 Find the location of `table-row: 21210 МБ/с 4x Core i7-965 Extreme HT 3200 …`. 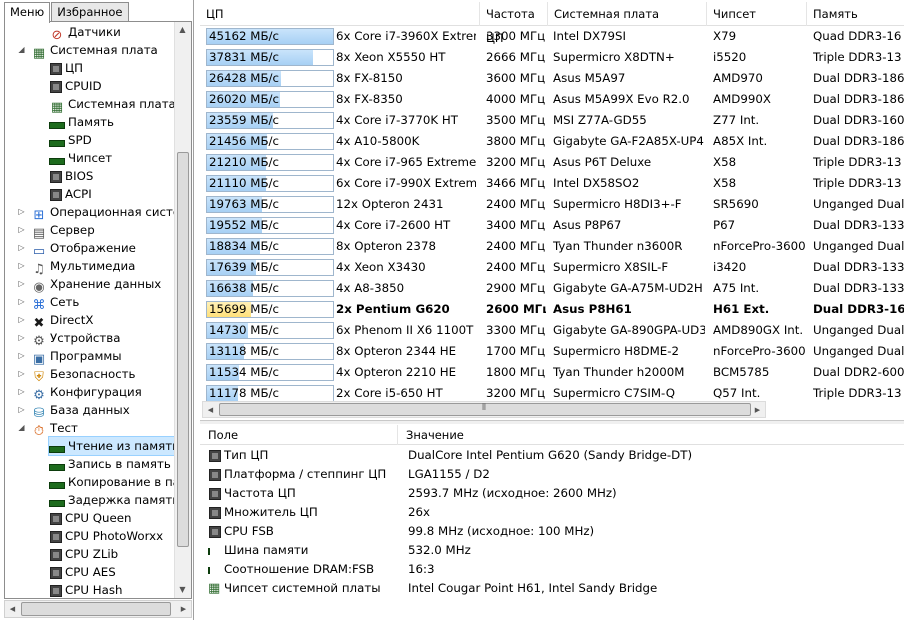

table-row: 21210 МБ/с 4x Core i7-965 Extreme HT 3200 … is located at coordinates (552, 162).